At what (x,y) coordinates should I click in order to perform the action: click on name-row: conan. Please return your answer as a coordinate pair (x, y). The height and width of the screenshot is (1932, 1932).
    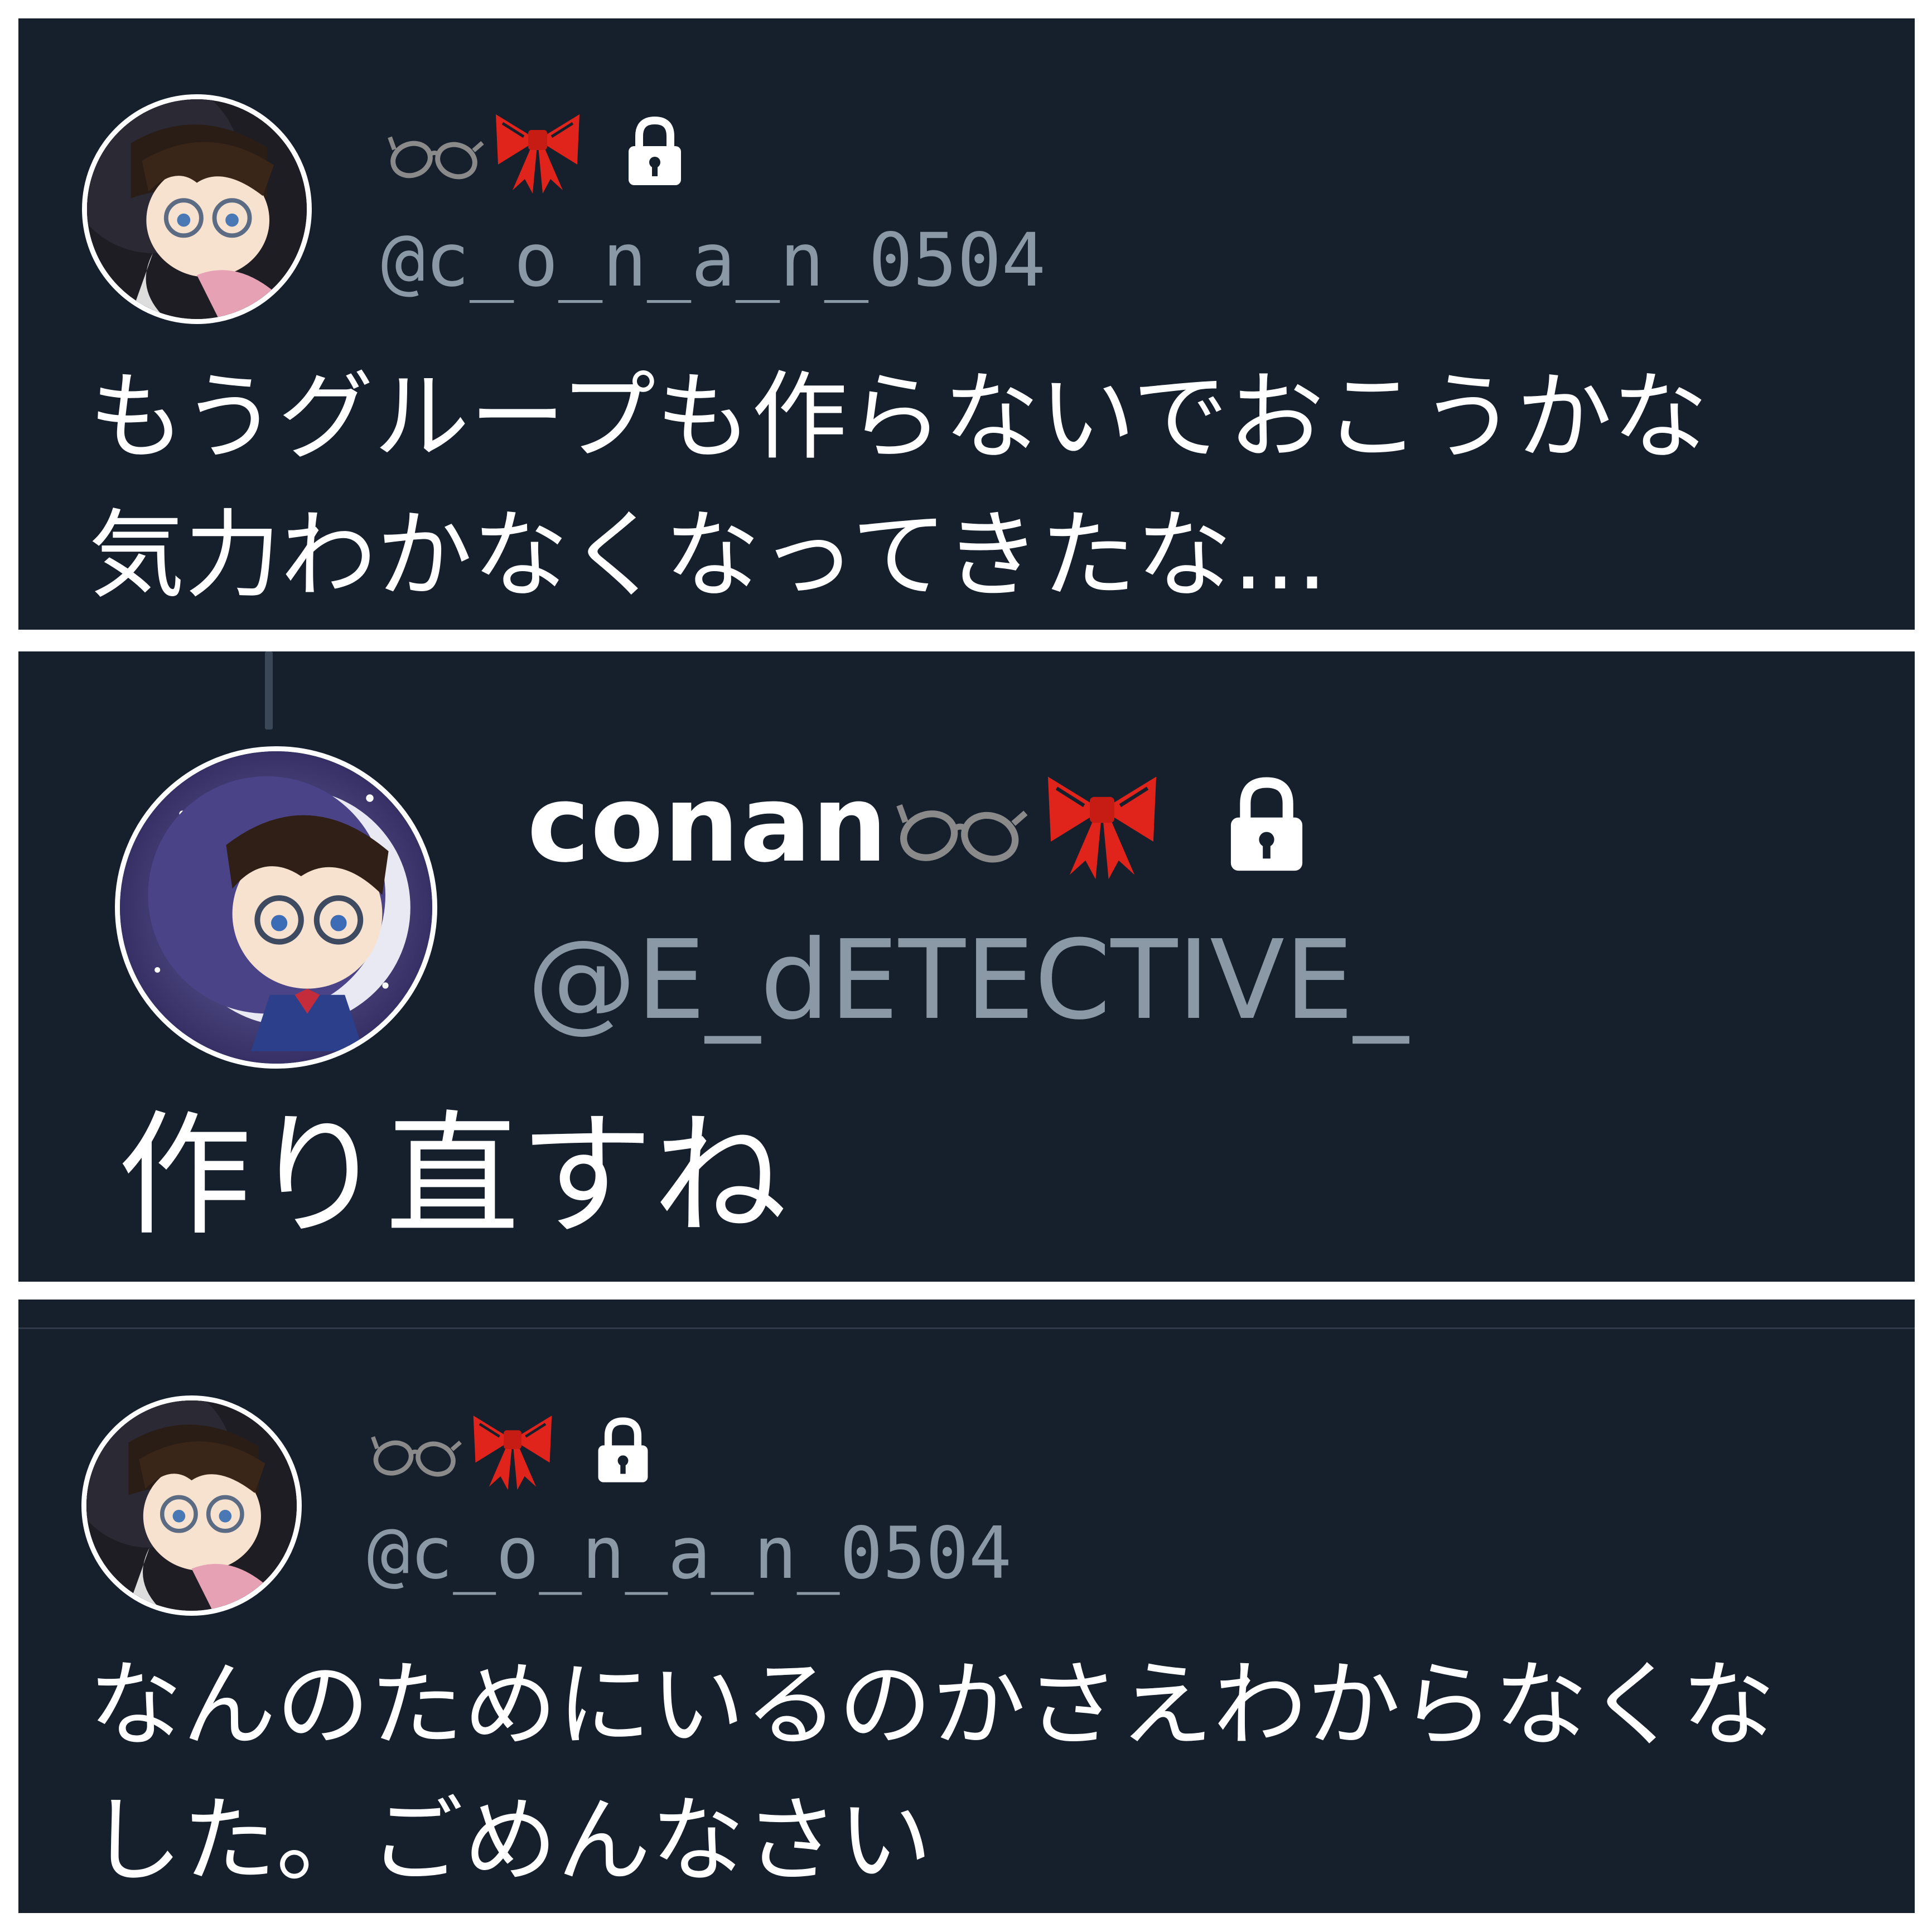
    Looking at the image, I should click on (917, 824).